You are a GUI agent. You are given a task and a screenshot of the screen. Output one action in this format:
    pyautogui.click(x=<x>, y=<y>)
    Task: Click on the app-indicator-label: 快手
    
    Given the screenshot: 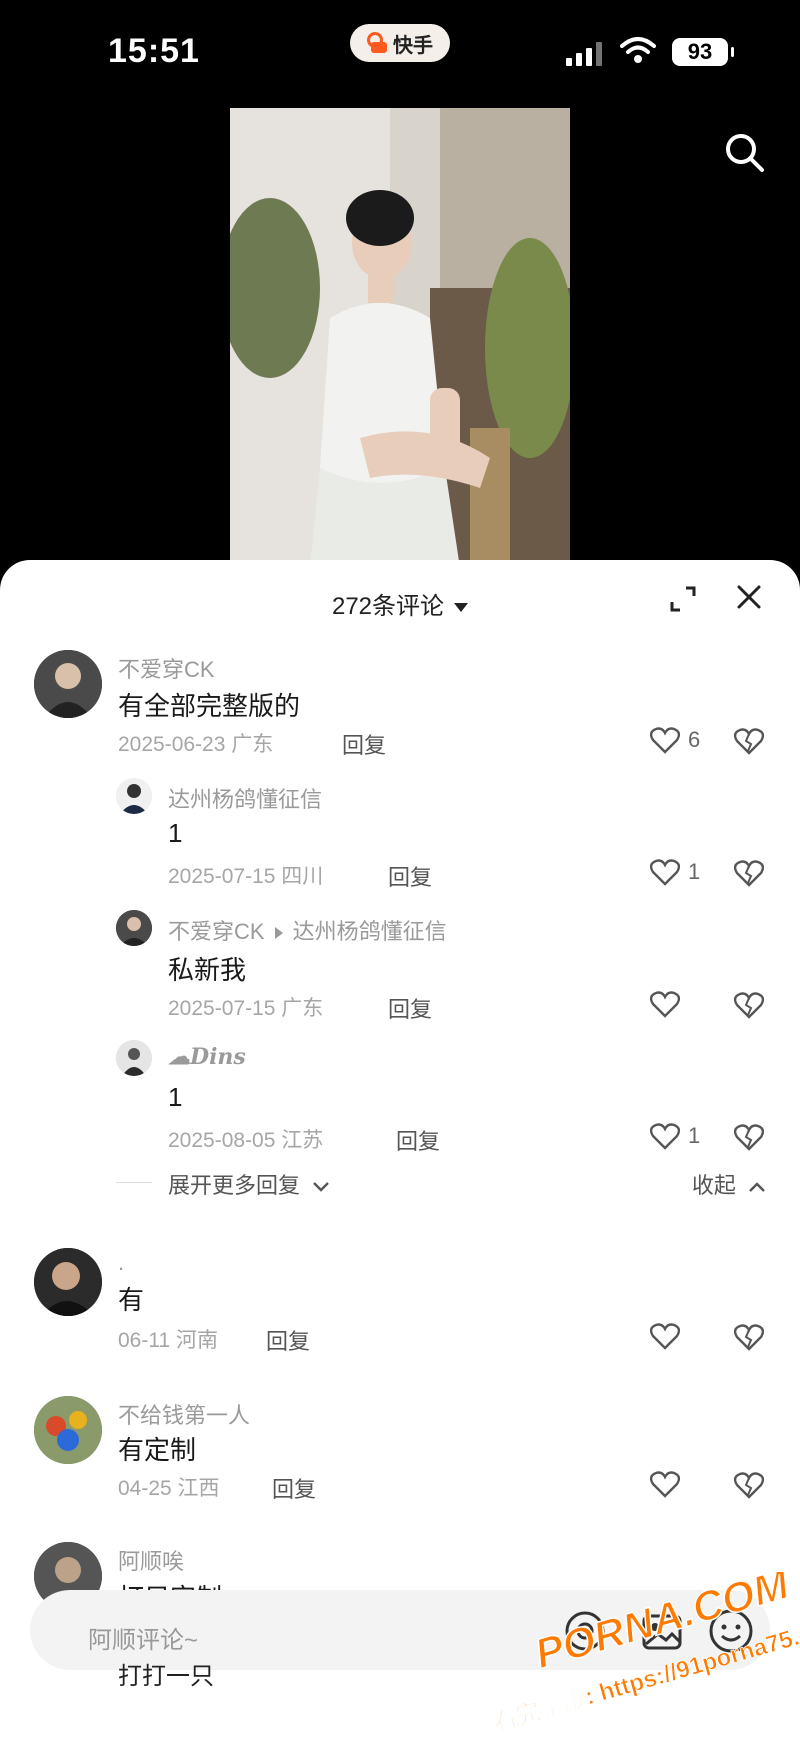 What is the action you would take?
    pyautogui.click(x=413, y=45)
    